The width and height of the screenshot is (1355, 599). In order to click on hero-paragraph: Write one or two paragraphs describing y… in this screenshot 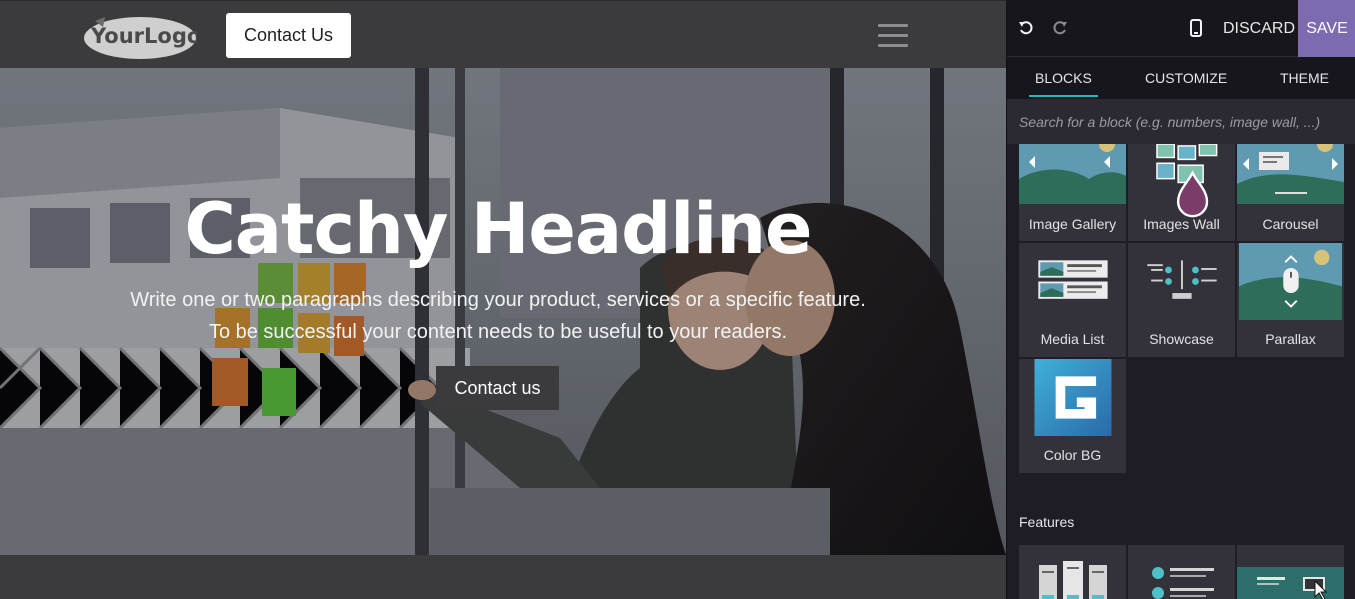, I will do `click(498, 316)`.